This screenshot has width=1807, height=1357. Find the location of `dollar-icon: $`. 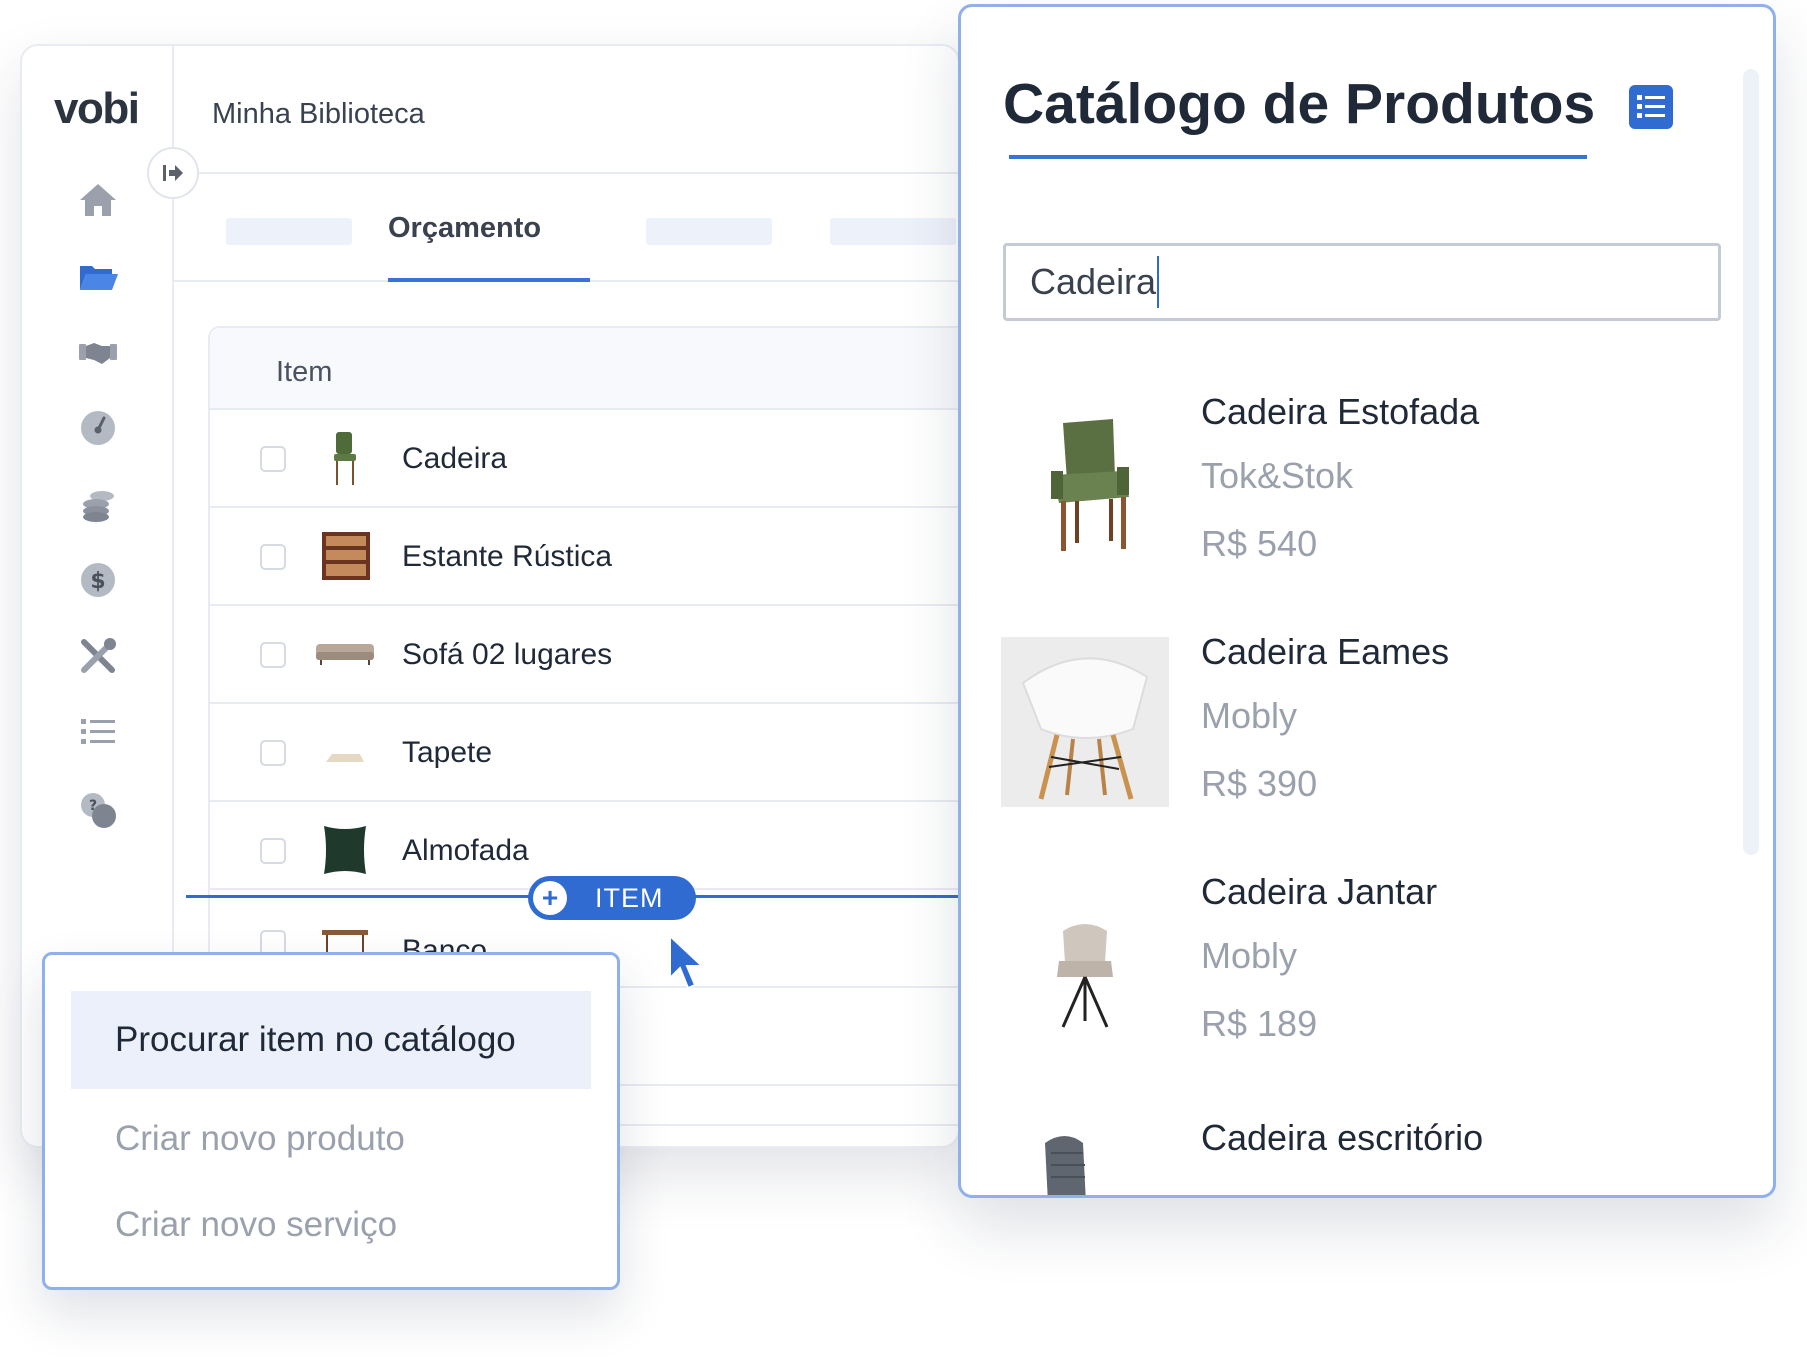

dollar-icon: $ is located at coordinates (98, 580).